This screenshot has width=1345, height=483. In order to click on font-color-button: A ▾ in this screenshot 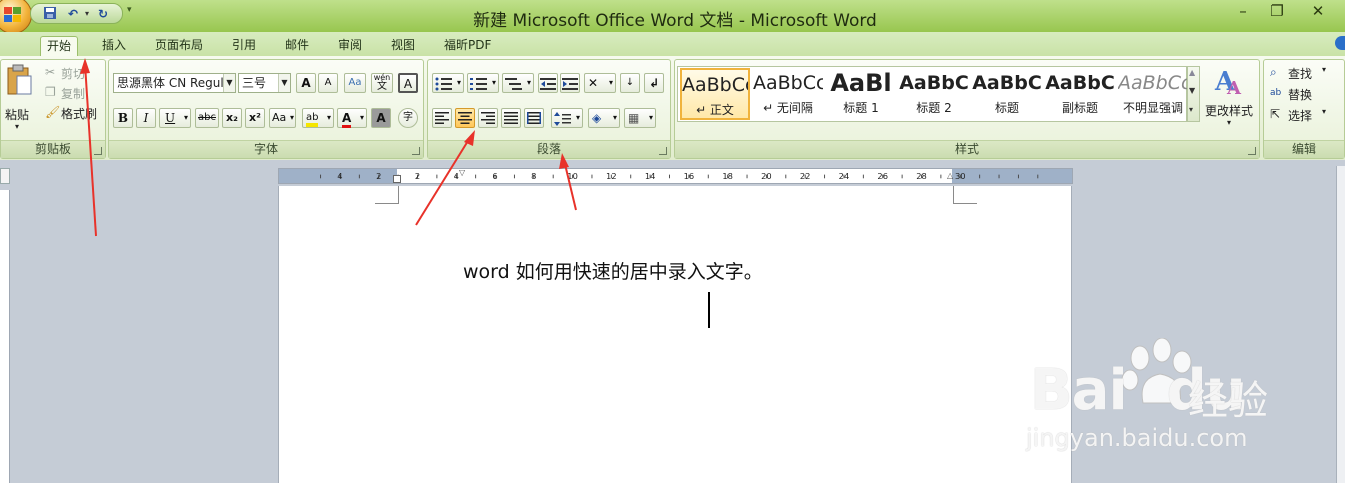, I will do `click(352, 118)`.